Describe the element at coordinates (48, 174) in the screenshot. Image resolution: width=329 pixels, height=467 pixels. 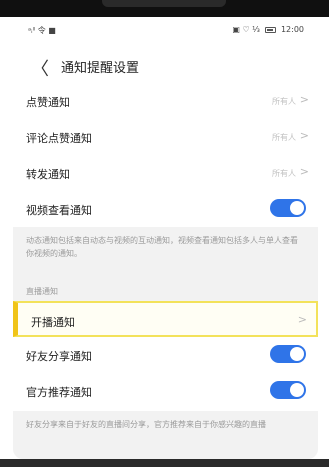
I see `setting-label: 转发通知` at that location.